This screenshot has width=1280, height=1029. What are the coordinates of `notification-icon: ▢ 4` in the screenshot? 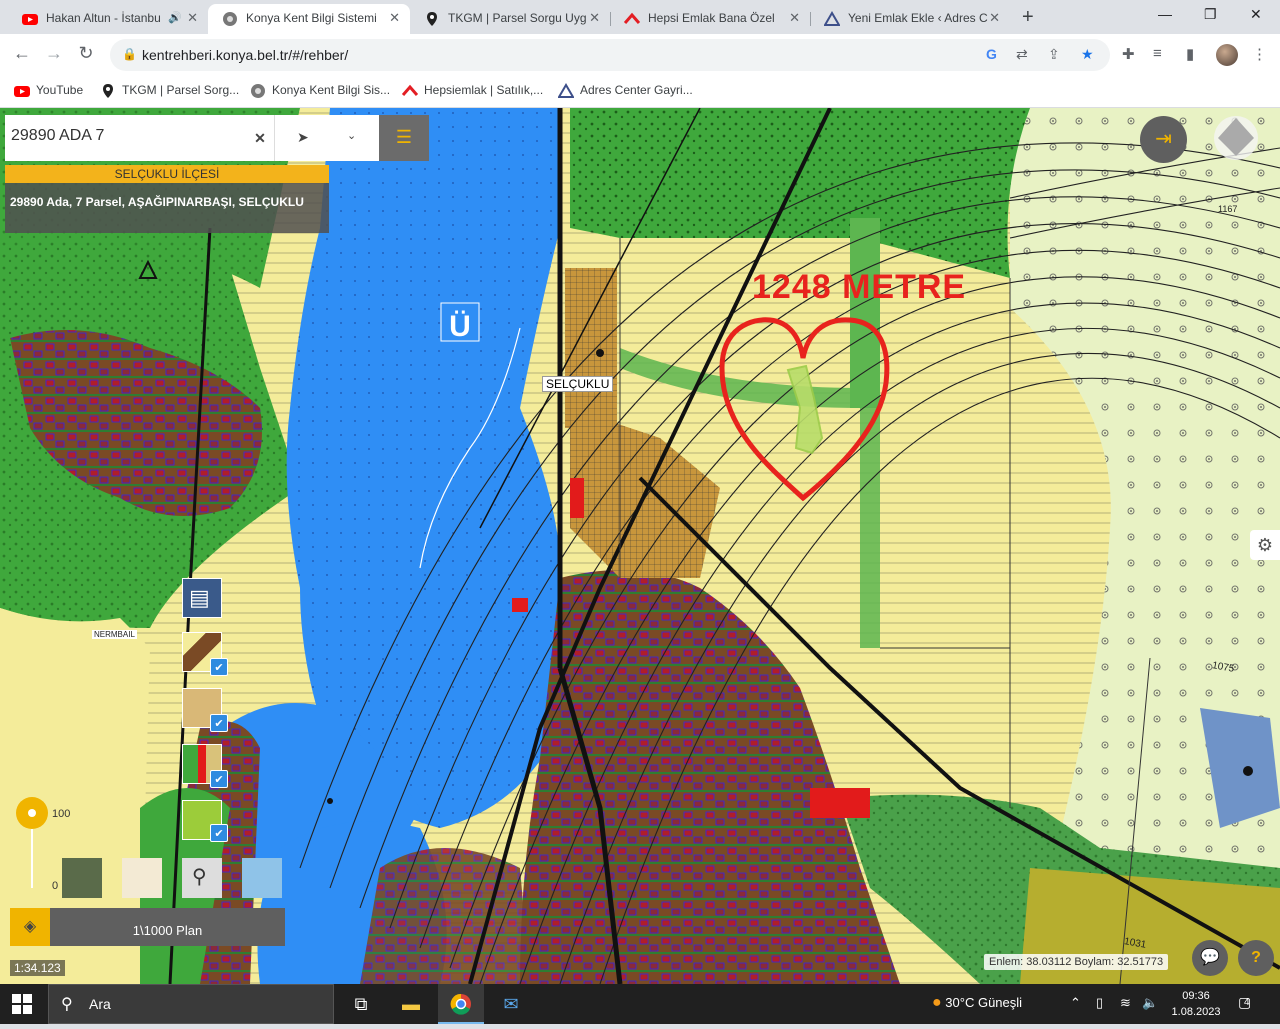 It's located at (1244, 1002).